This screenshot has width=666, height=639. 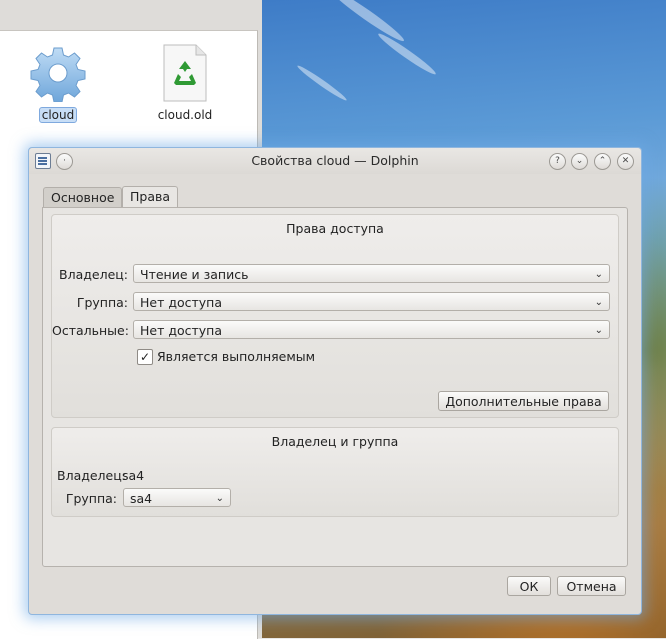 What do you see at coordinates (93, 274) in the screenshot?
I see `owner-access-label: Владелец:` at bounding box center [93, 274].